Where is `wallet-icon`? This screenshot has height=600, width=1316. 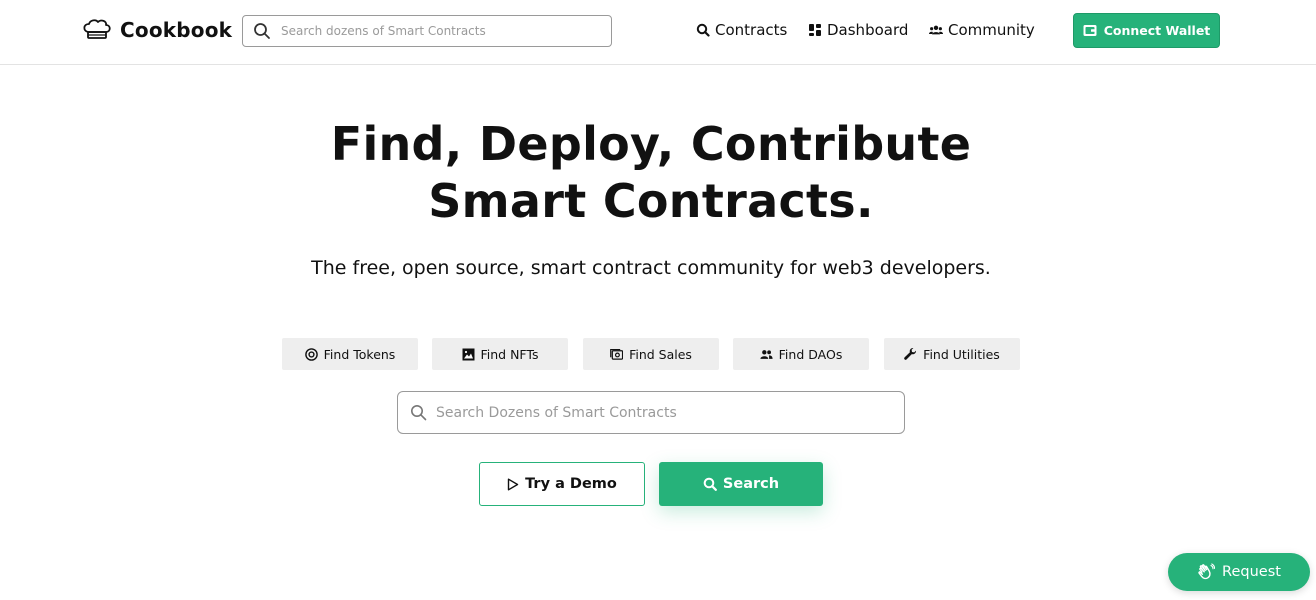 wallet-icon is located at coordinates (1090, 30).